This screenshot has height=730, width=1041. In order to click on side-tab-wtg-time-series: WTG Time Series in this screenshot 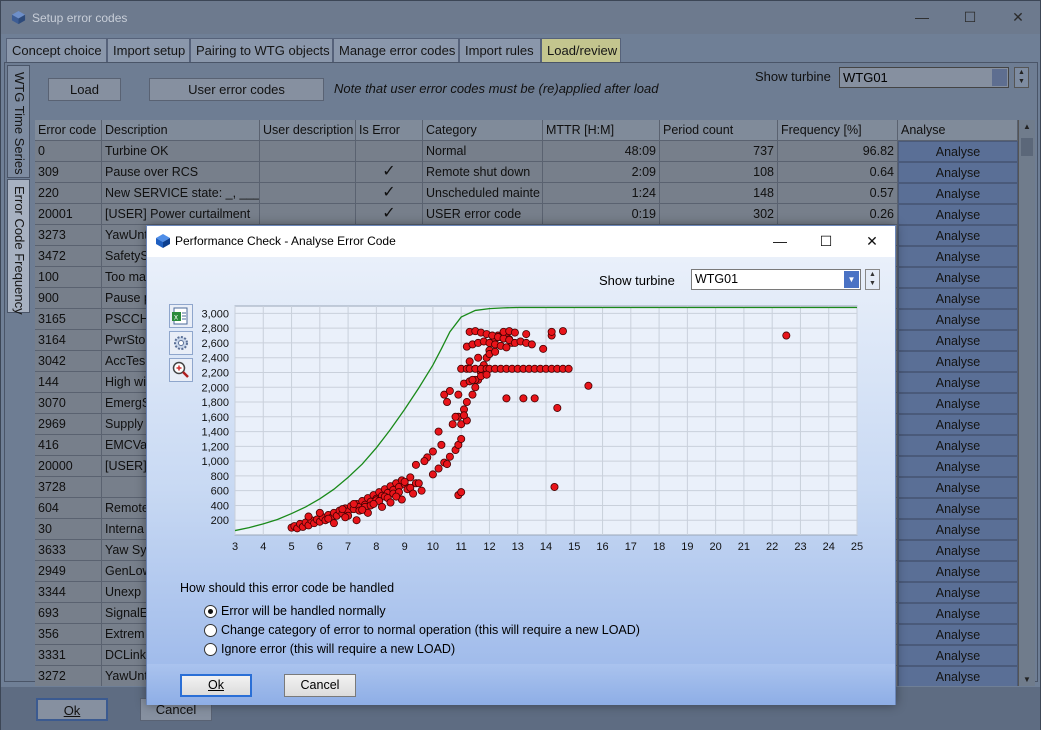, I will do `click(18, 121)`.